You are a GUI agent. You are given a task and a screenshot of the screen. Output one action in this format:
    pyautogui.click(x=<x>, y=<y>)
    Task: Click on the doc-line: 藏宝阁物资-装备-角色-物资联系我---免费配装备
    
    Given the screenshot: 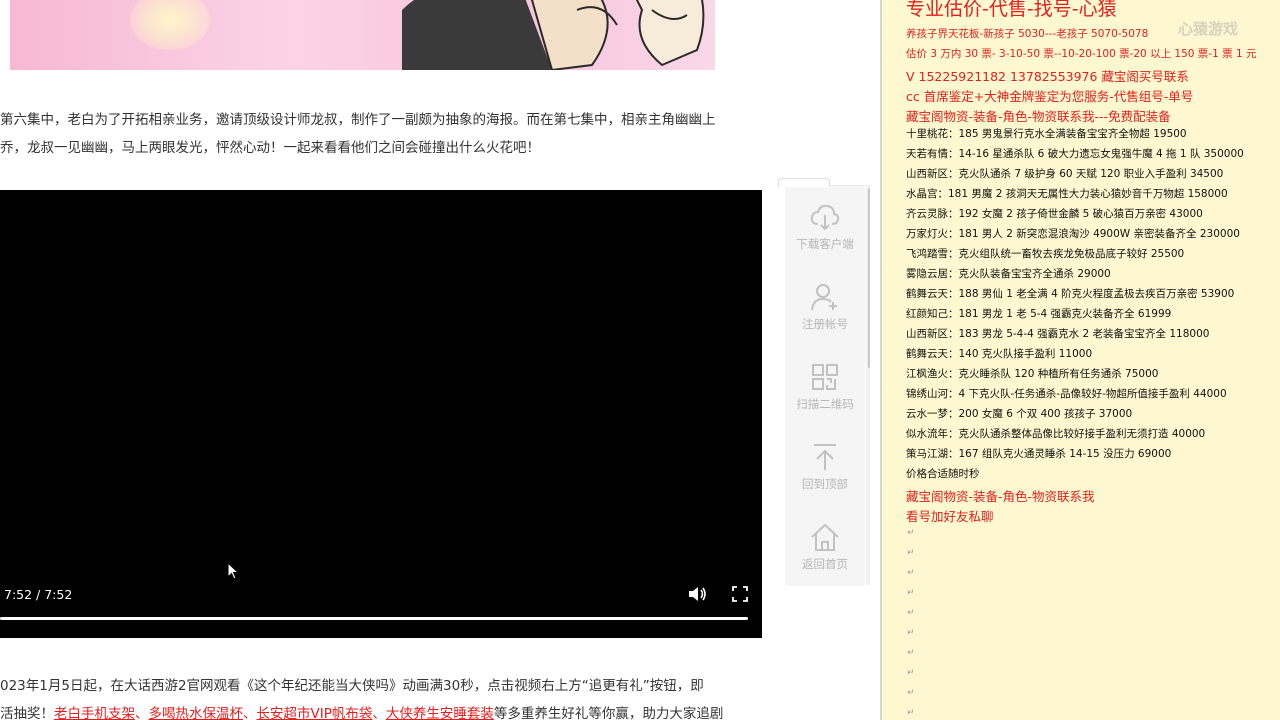 What is the action you would take?
    pyautogui.click(x=1038, y=116)
    